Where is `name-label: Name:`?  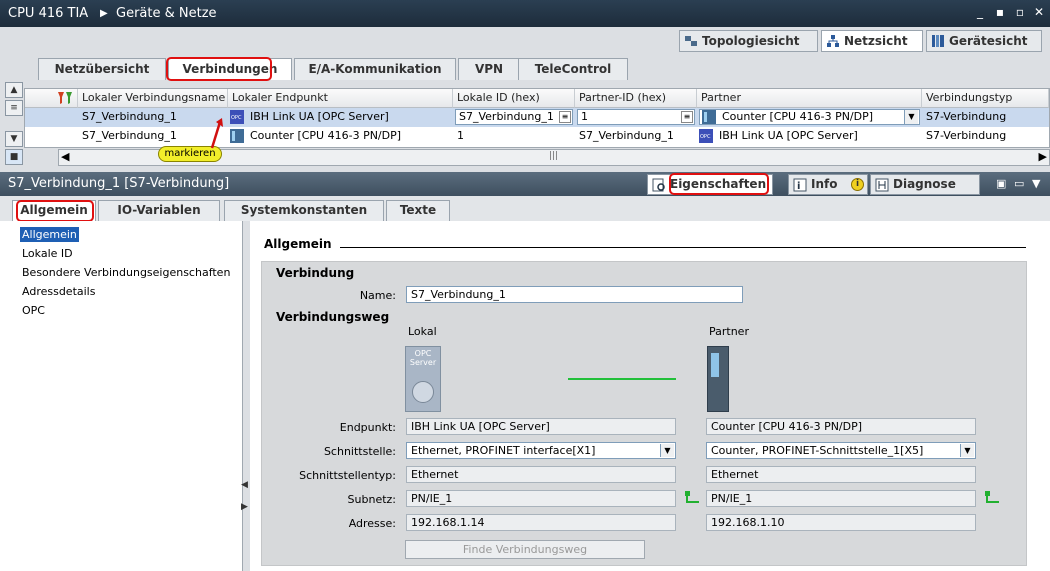
name-label: Name: is located at coordinates (377, 295).